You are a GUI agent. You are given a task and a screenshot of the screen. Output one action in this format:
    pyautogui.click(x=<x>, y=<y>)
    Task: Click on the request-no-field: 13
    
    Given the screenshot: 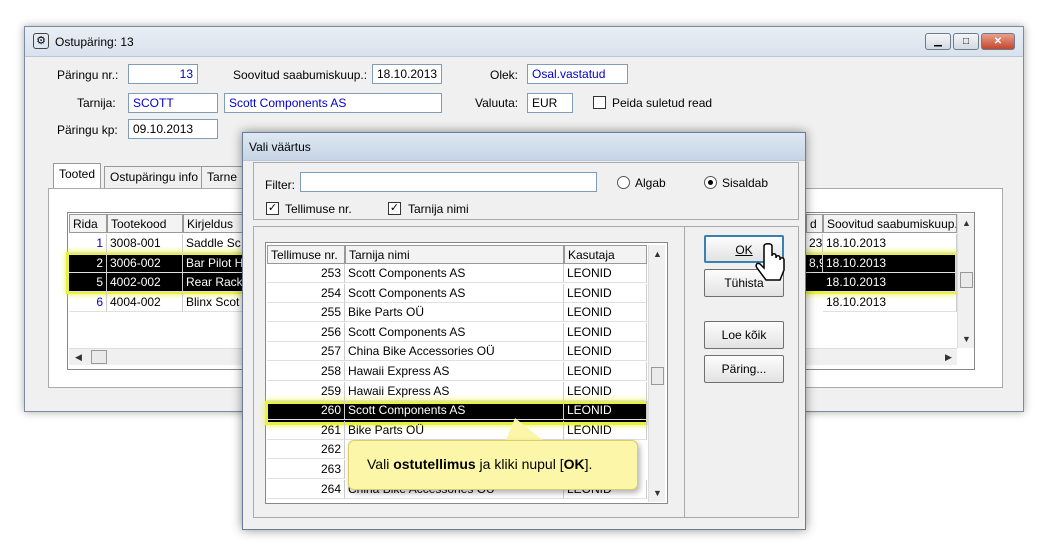 What is the action you would take?
    pyautogui.click(x=163, y=74)
    